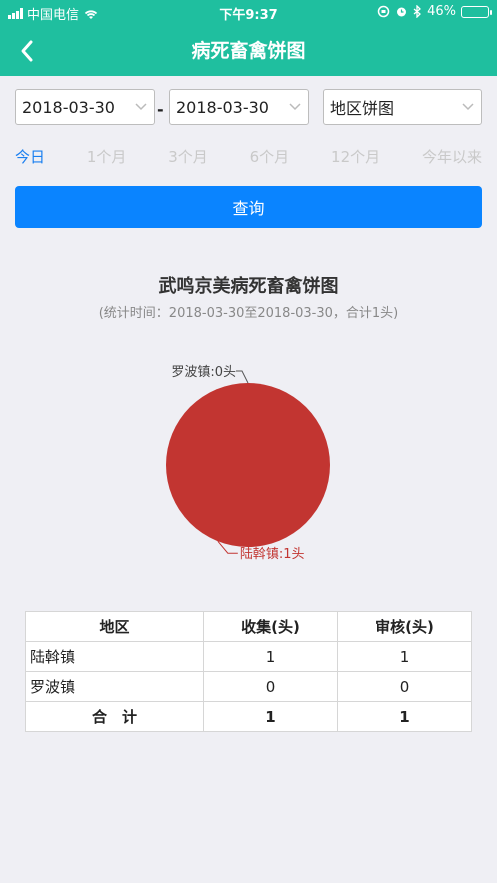 The height and width of the screenshot is (883, 497). I want to click on total-label: 合 计, so click(114, 716).